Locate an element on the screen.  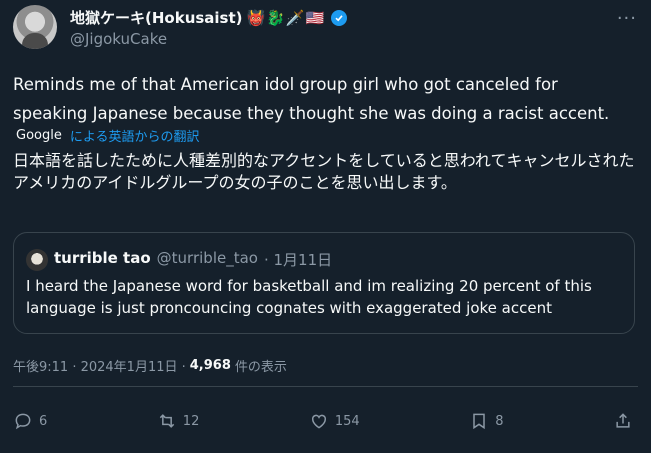
google-logo: Google is located at coordinates (39, 135).